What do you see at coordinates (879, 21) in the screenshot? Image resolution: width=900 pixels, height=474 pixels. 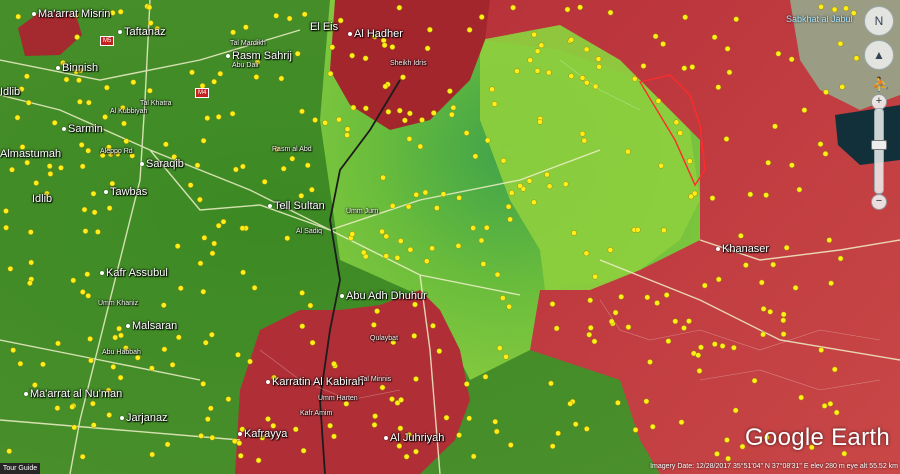 I see `compass-control: N` at bounding box center [879, 21].